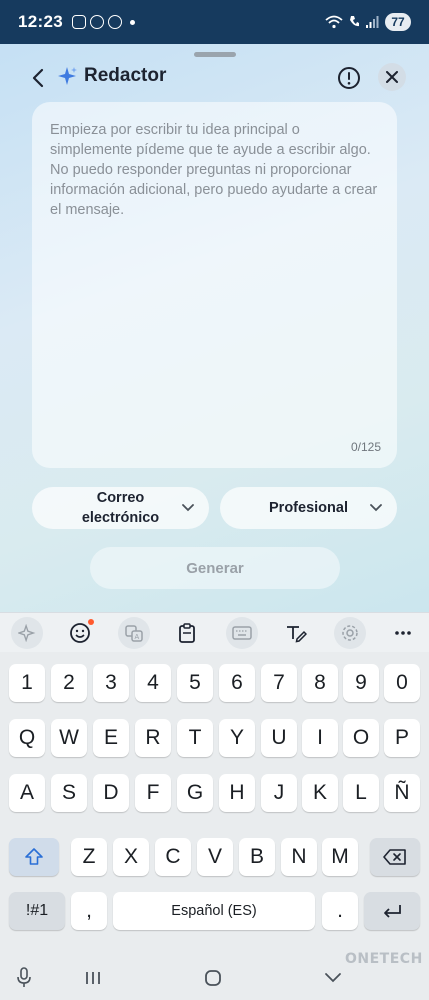  I want to click on format-label-line2: electrónico, so click(120, 518).